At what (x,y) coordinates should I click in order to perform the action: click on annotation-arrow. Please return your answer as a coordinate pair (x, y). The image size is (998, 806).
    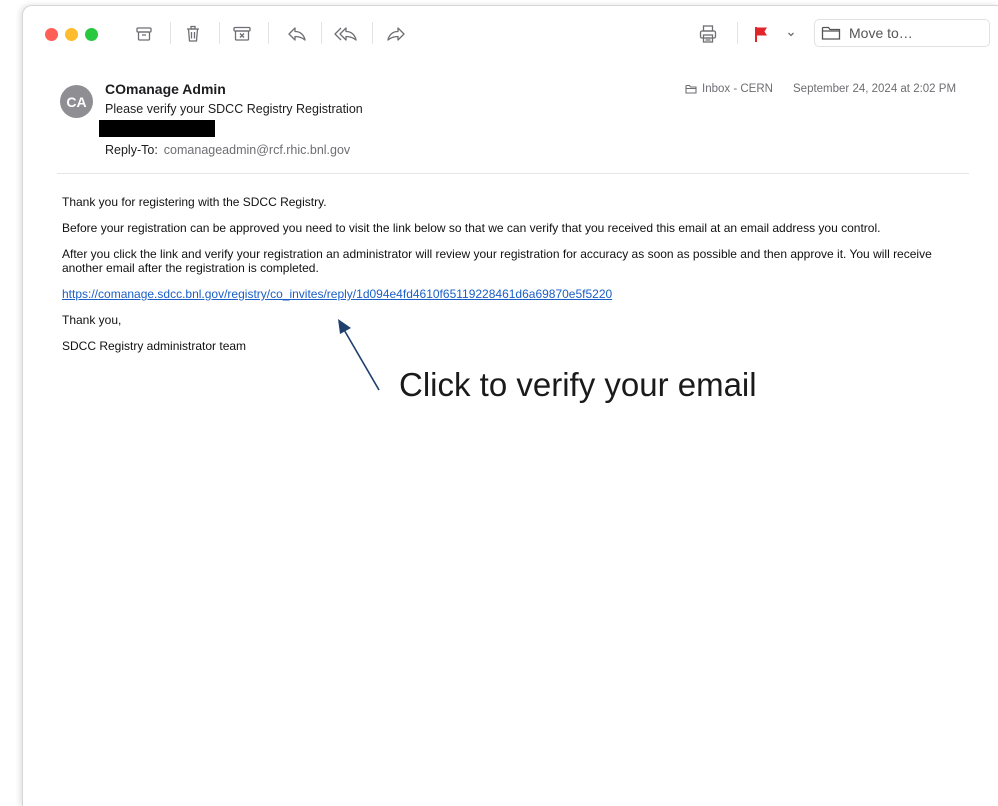
    Looking at the image, I should click on (359, 355).